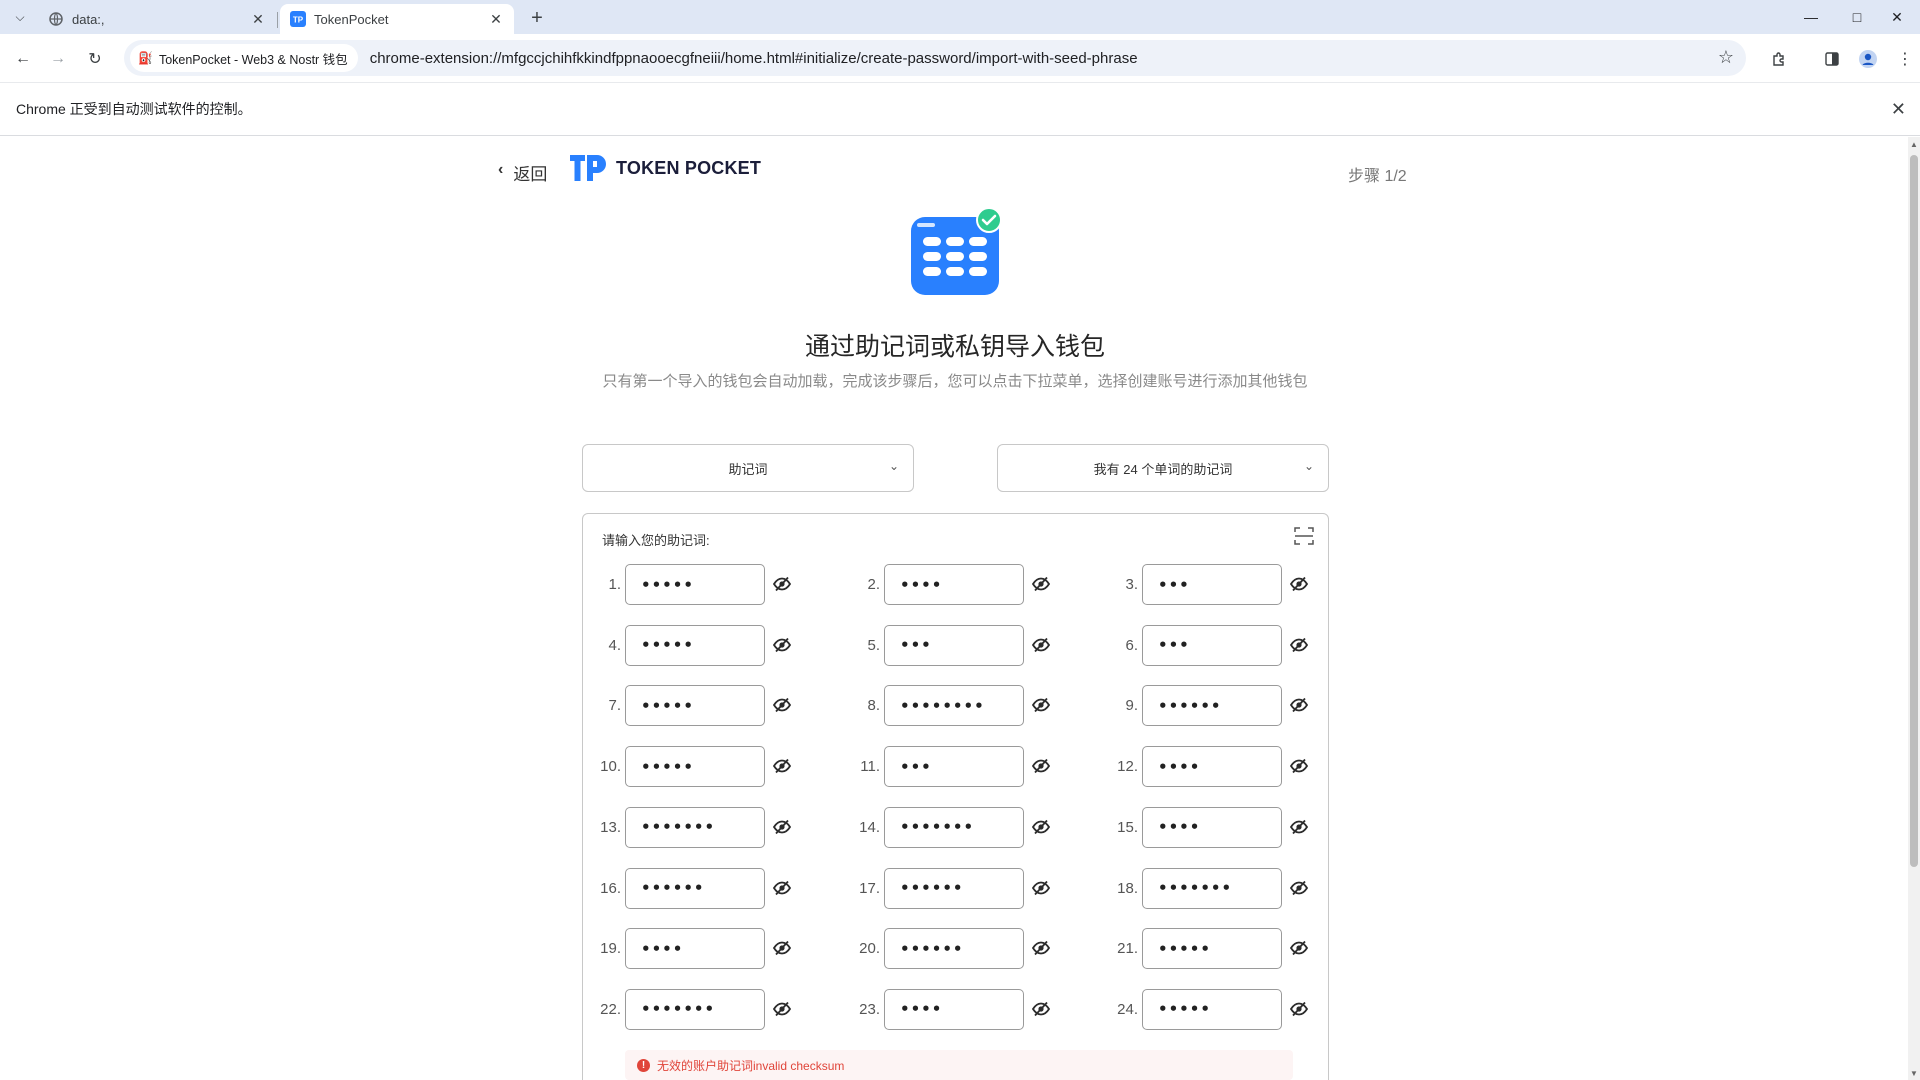  I want to click on word-count-select: 我有 24 个单词的助记词 ⌄, so click(1163, 468).